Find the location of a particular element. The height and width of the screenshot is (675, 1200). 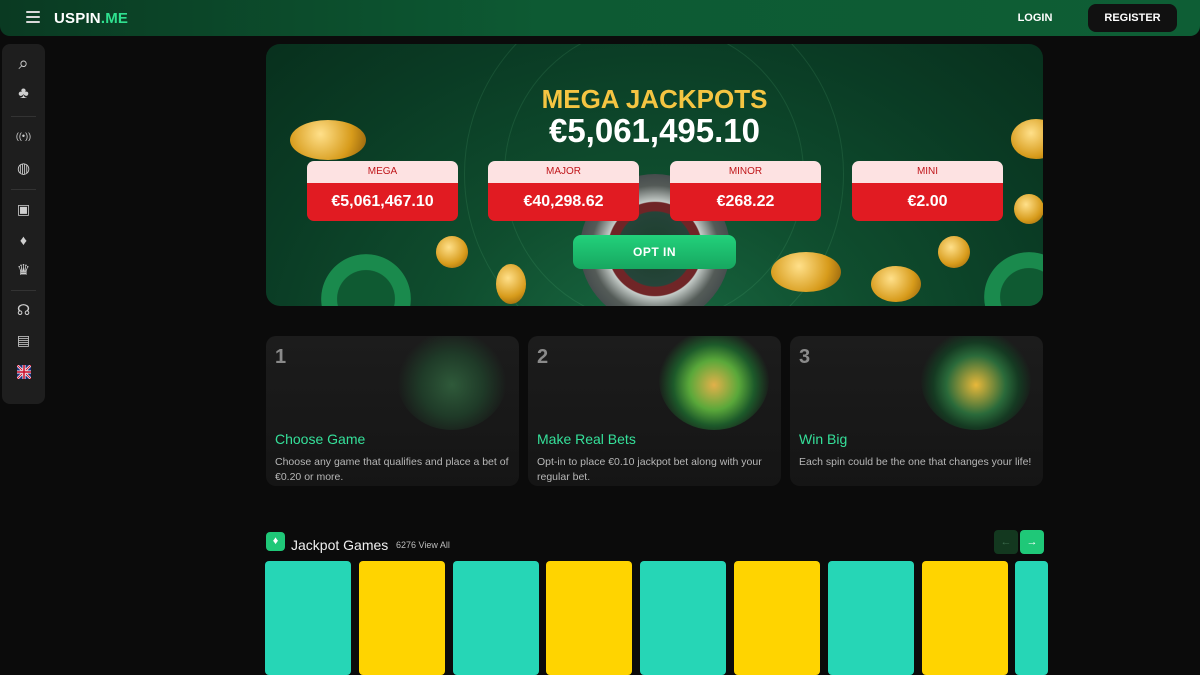

basketball-icon: ◍ is located at coordinates (23, 167).